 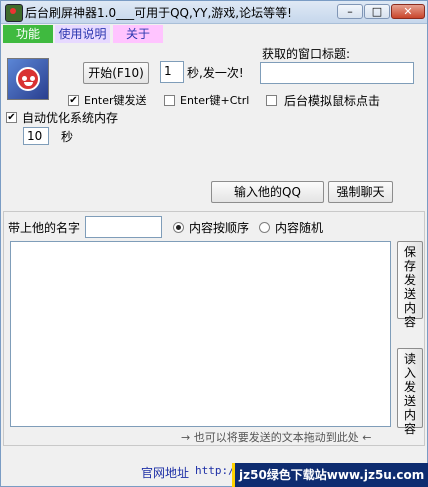 I want to click on app-icon, so click(x=14, y=13).